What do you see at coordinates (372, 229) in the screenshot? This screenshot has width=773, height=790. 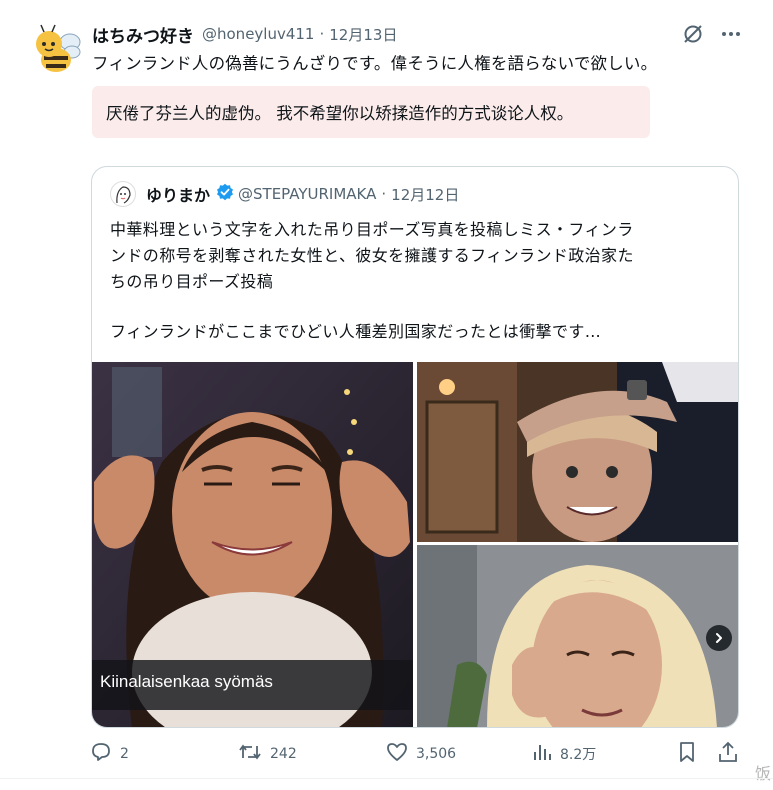 I see `quoted-text-line: 中華料理という文字を入れた吊り目ポーズ写真を投稿しミス・フィンラ` at bounding box center [372, 229].